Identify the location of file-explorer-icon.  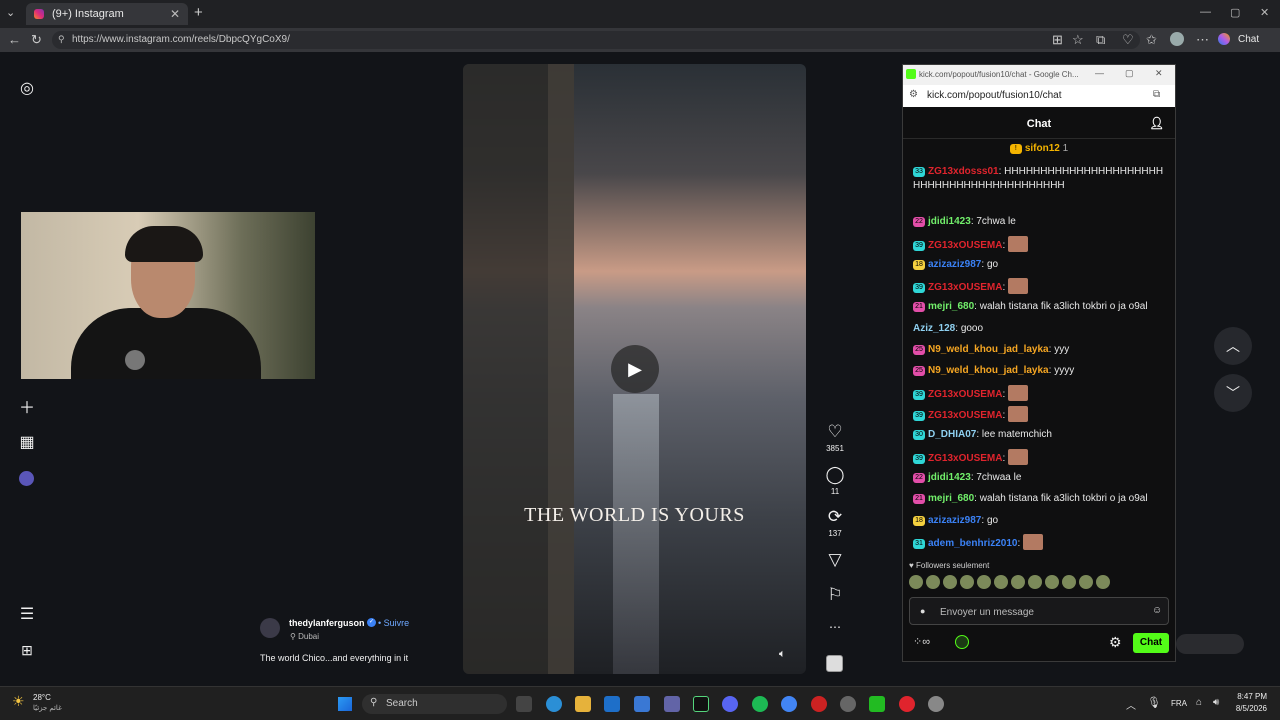
(583, 704).